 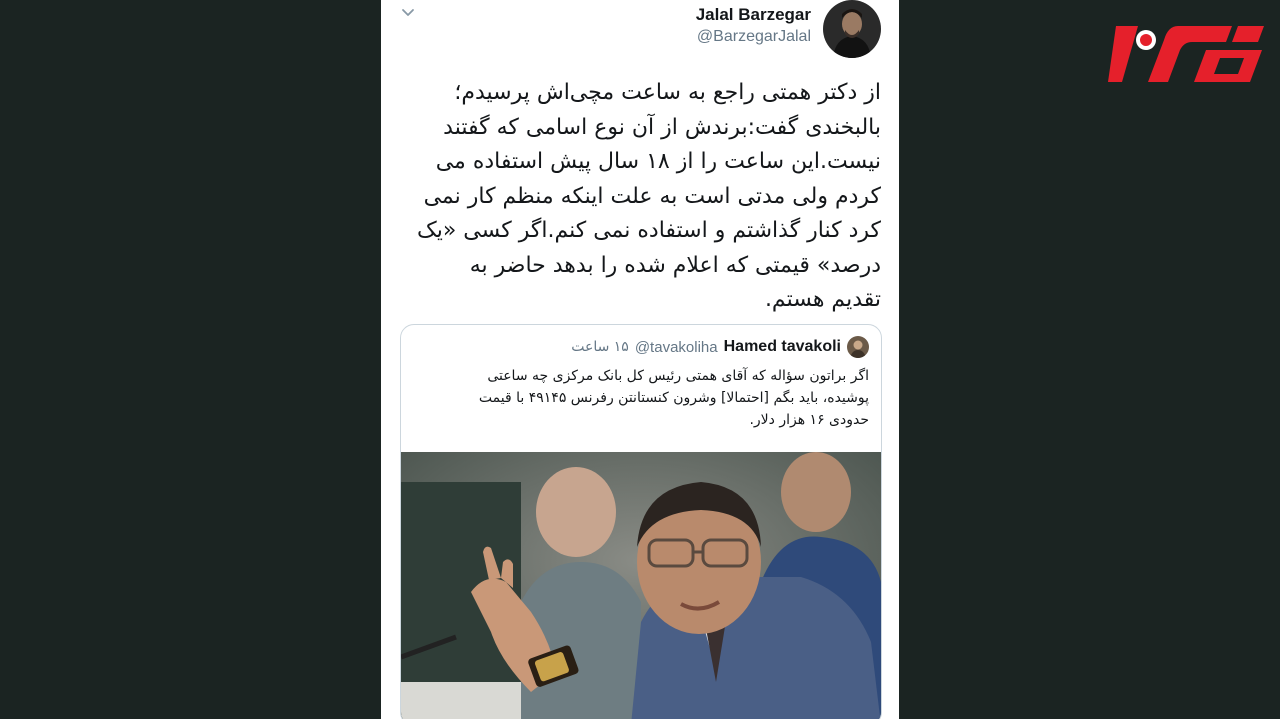 What do you see at coordinates (782, 347) in the screenshot?
I see `quoted-author-name: Hamed tavakoli` at bounding box center [782, 347].